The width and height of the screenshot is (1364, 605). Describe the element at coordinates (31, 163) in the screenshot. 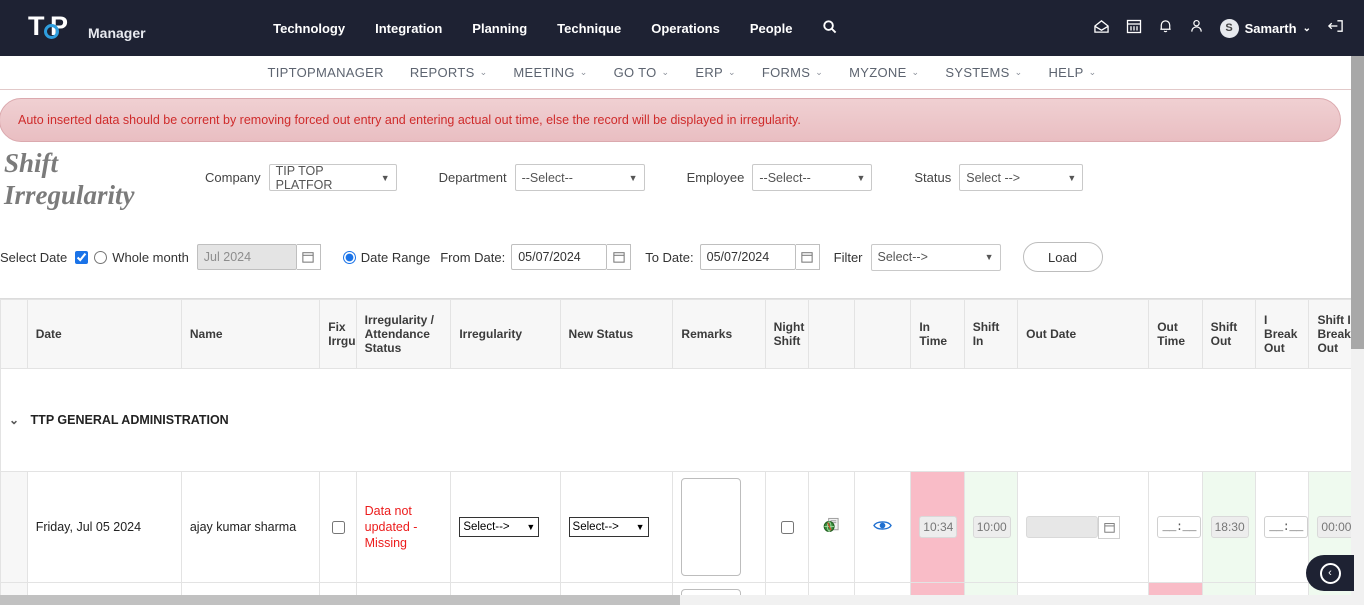

I see `page-title-line1: Shift` at that location.